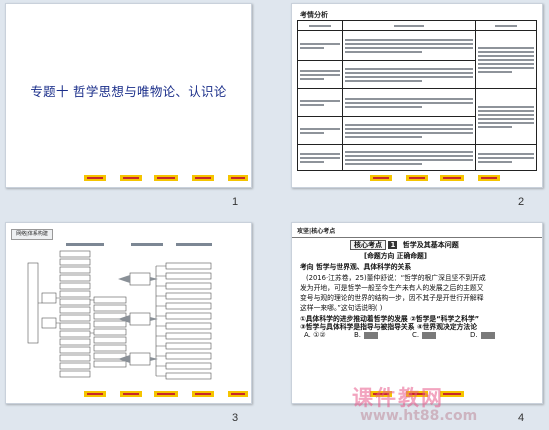 The image size is (549, 430). Describe the element at coordinates (398, 398) in the screenshot. I see `watermark-brand: 课件教网` at that location.